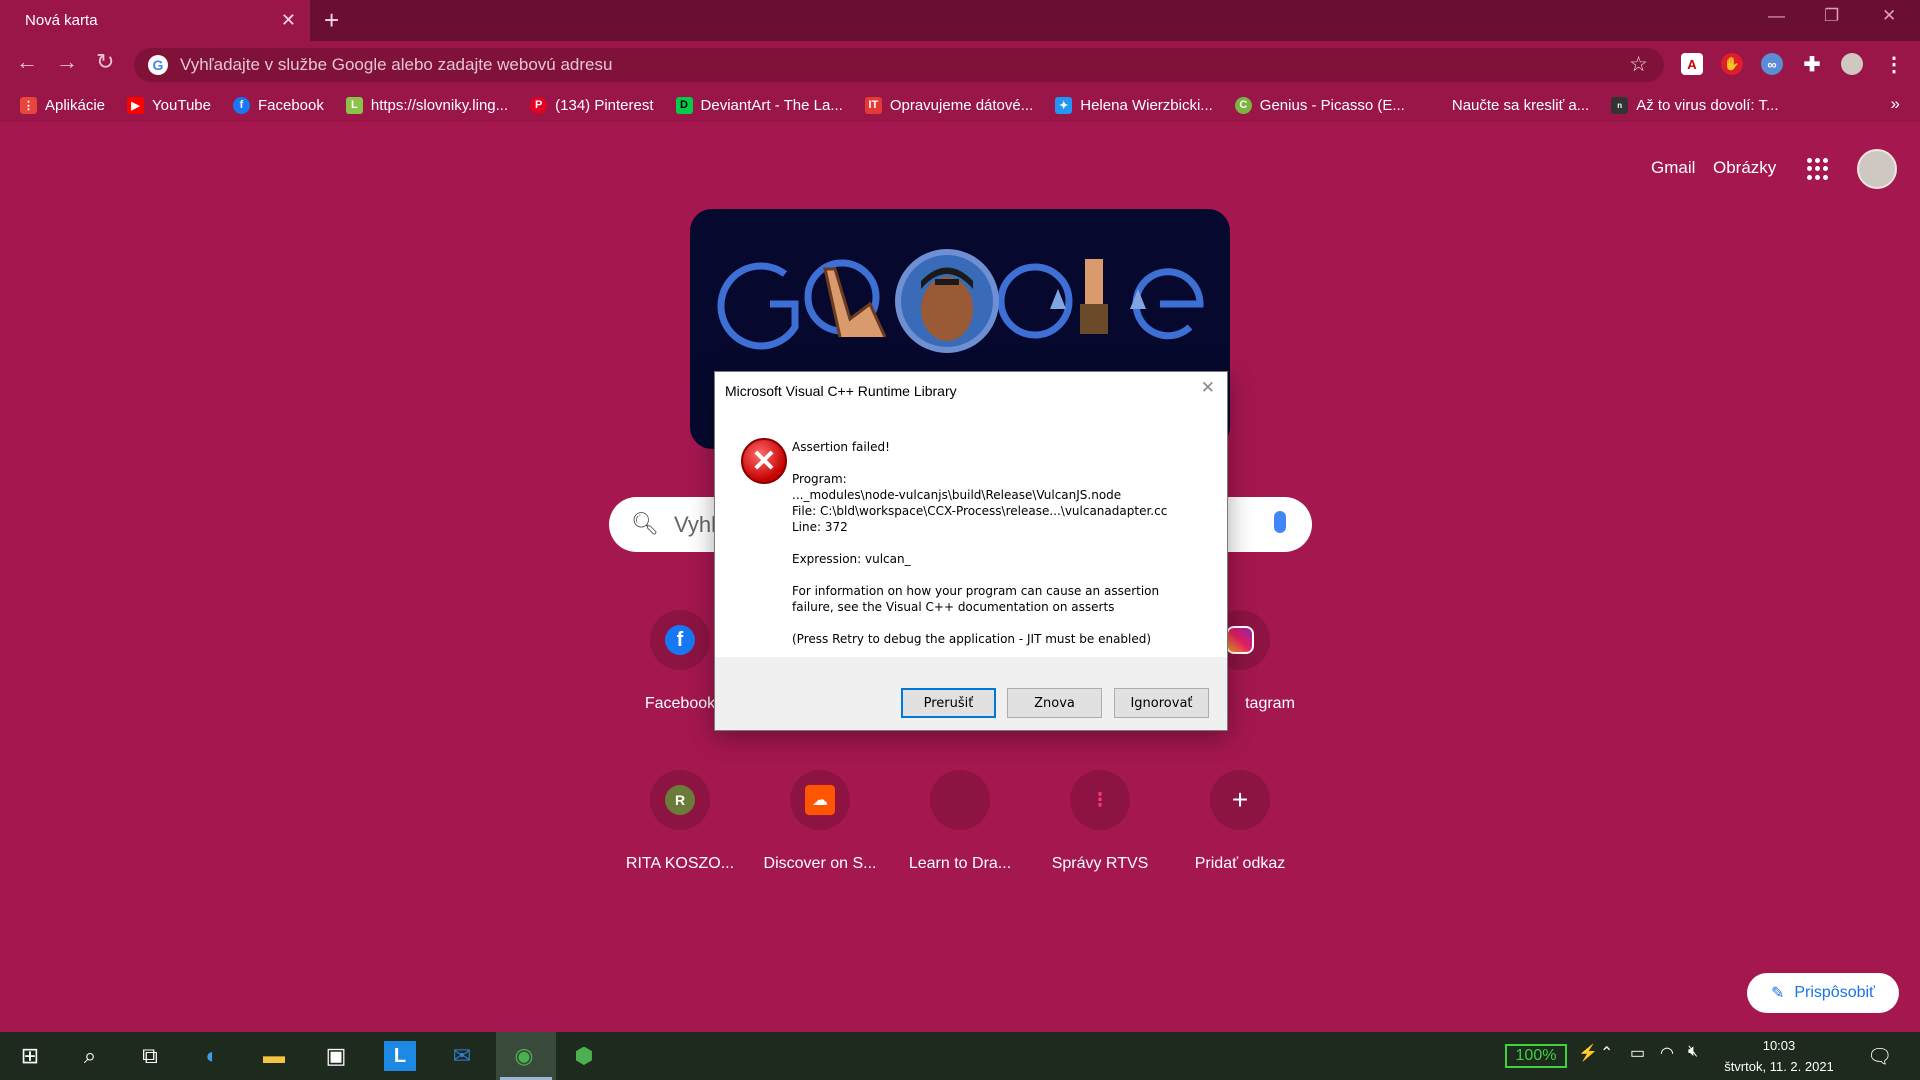 The height and width of the screenshot is (1080, 1920). What do you see at coordinates (680, 800) in the screenshot?
I see `avatar-r-icon: R` at bounding box center [680, 800].